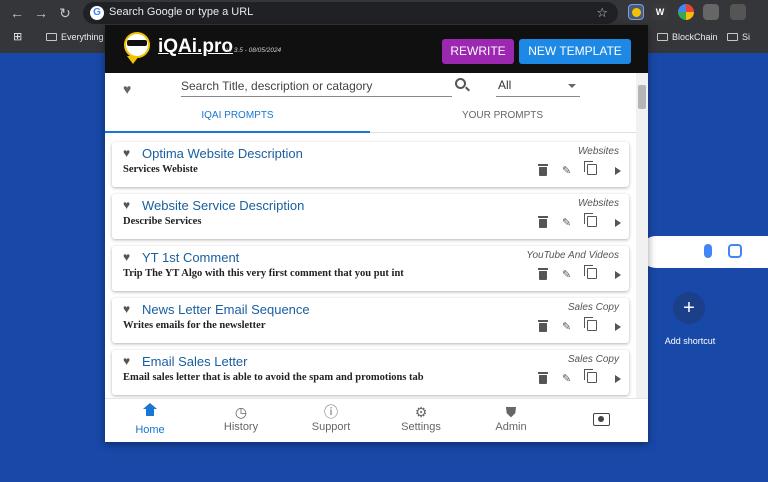 The width and height of the screenshot is (768, 482). Describe the element at coordinates (511, 412) in the screenshot. I see `admin-shield-icon: ⛊` at that location.